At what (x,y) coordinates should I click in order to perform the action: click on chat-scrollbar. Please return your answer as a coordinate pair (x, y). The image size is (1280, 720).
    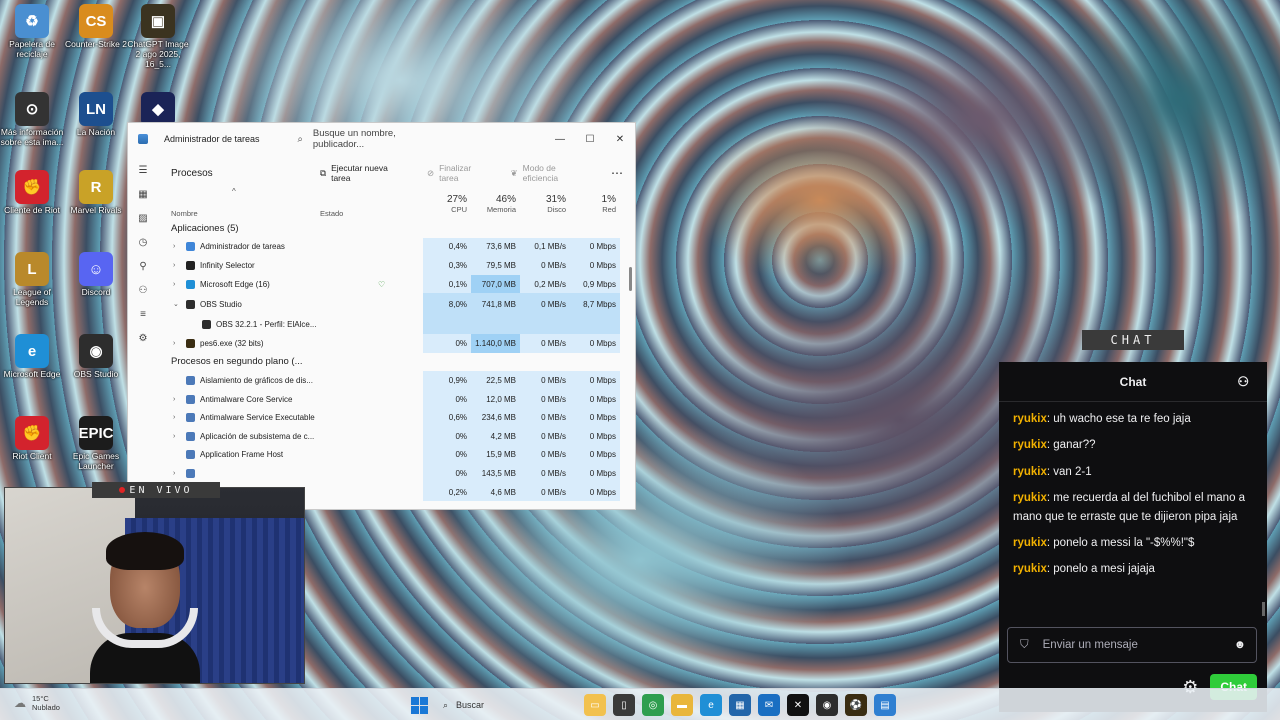
    Looking at the image, I should click on (1263, 609).